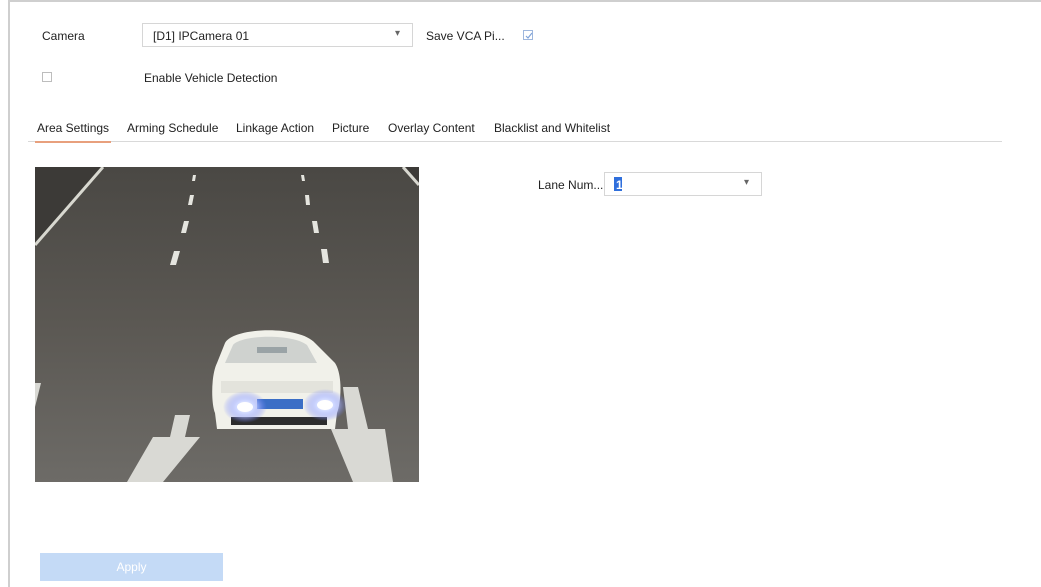  I want to click on tab-linkage-action: Linkage Action, so click(275, 128).